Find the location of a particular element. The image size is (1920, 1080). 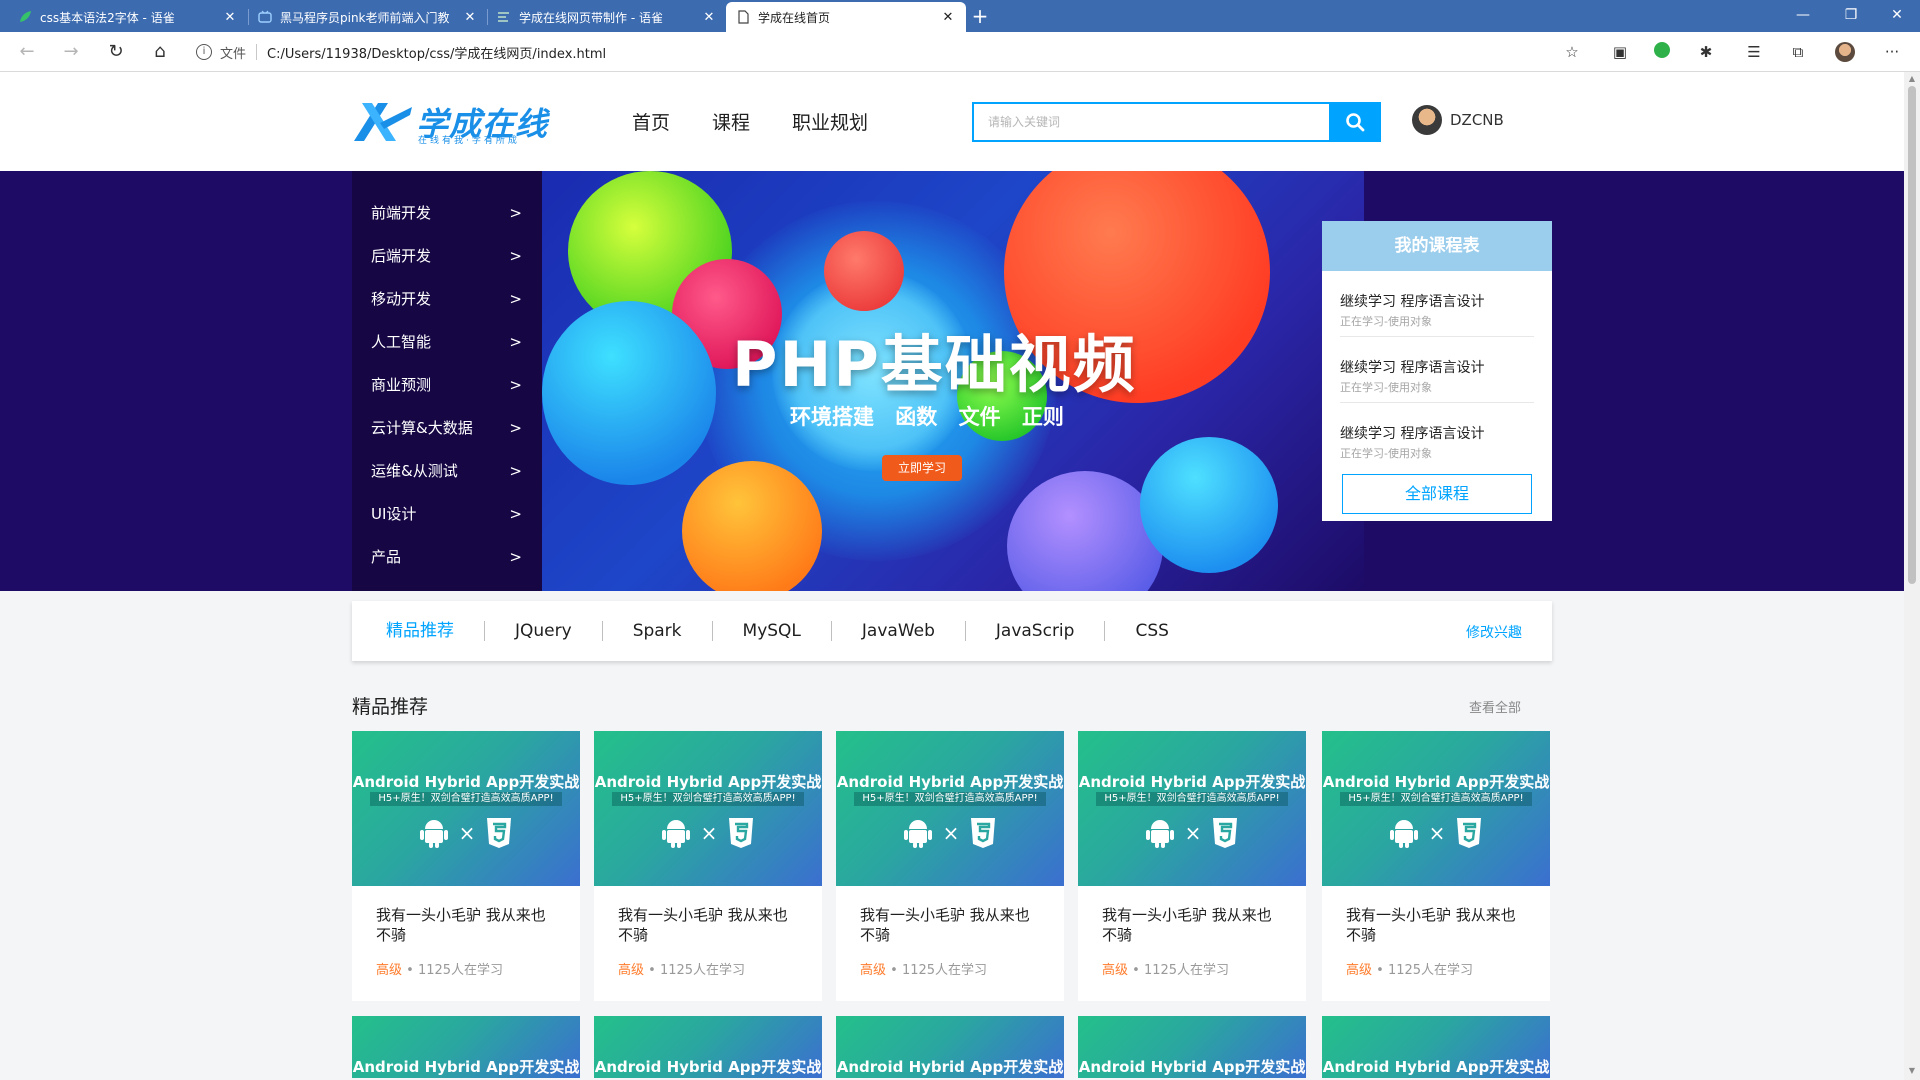

url-divider is located at coordinates (257, 52).